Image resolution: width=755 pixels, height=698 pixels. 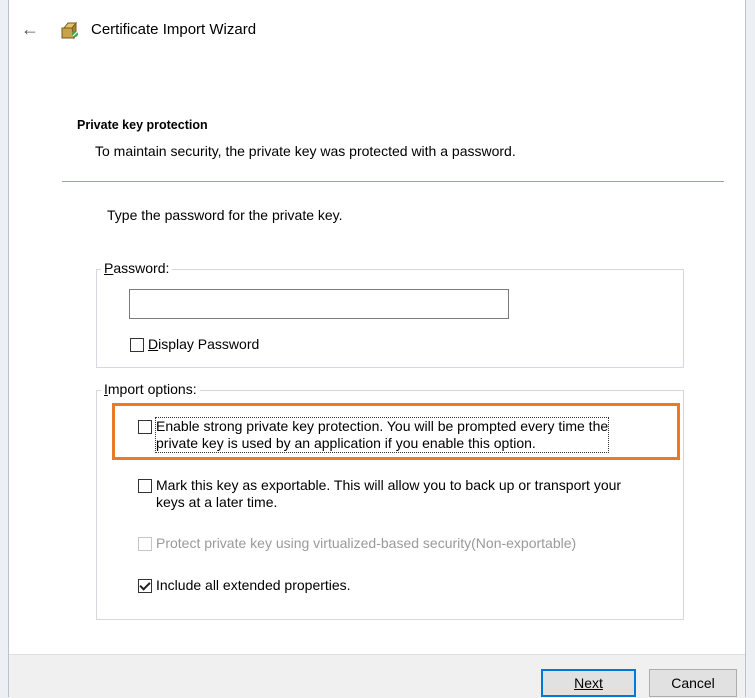 I want to click on display-password-checkbox, so click(x=137, y=345).